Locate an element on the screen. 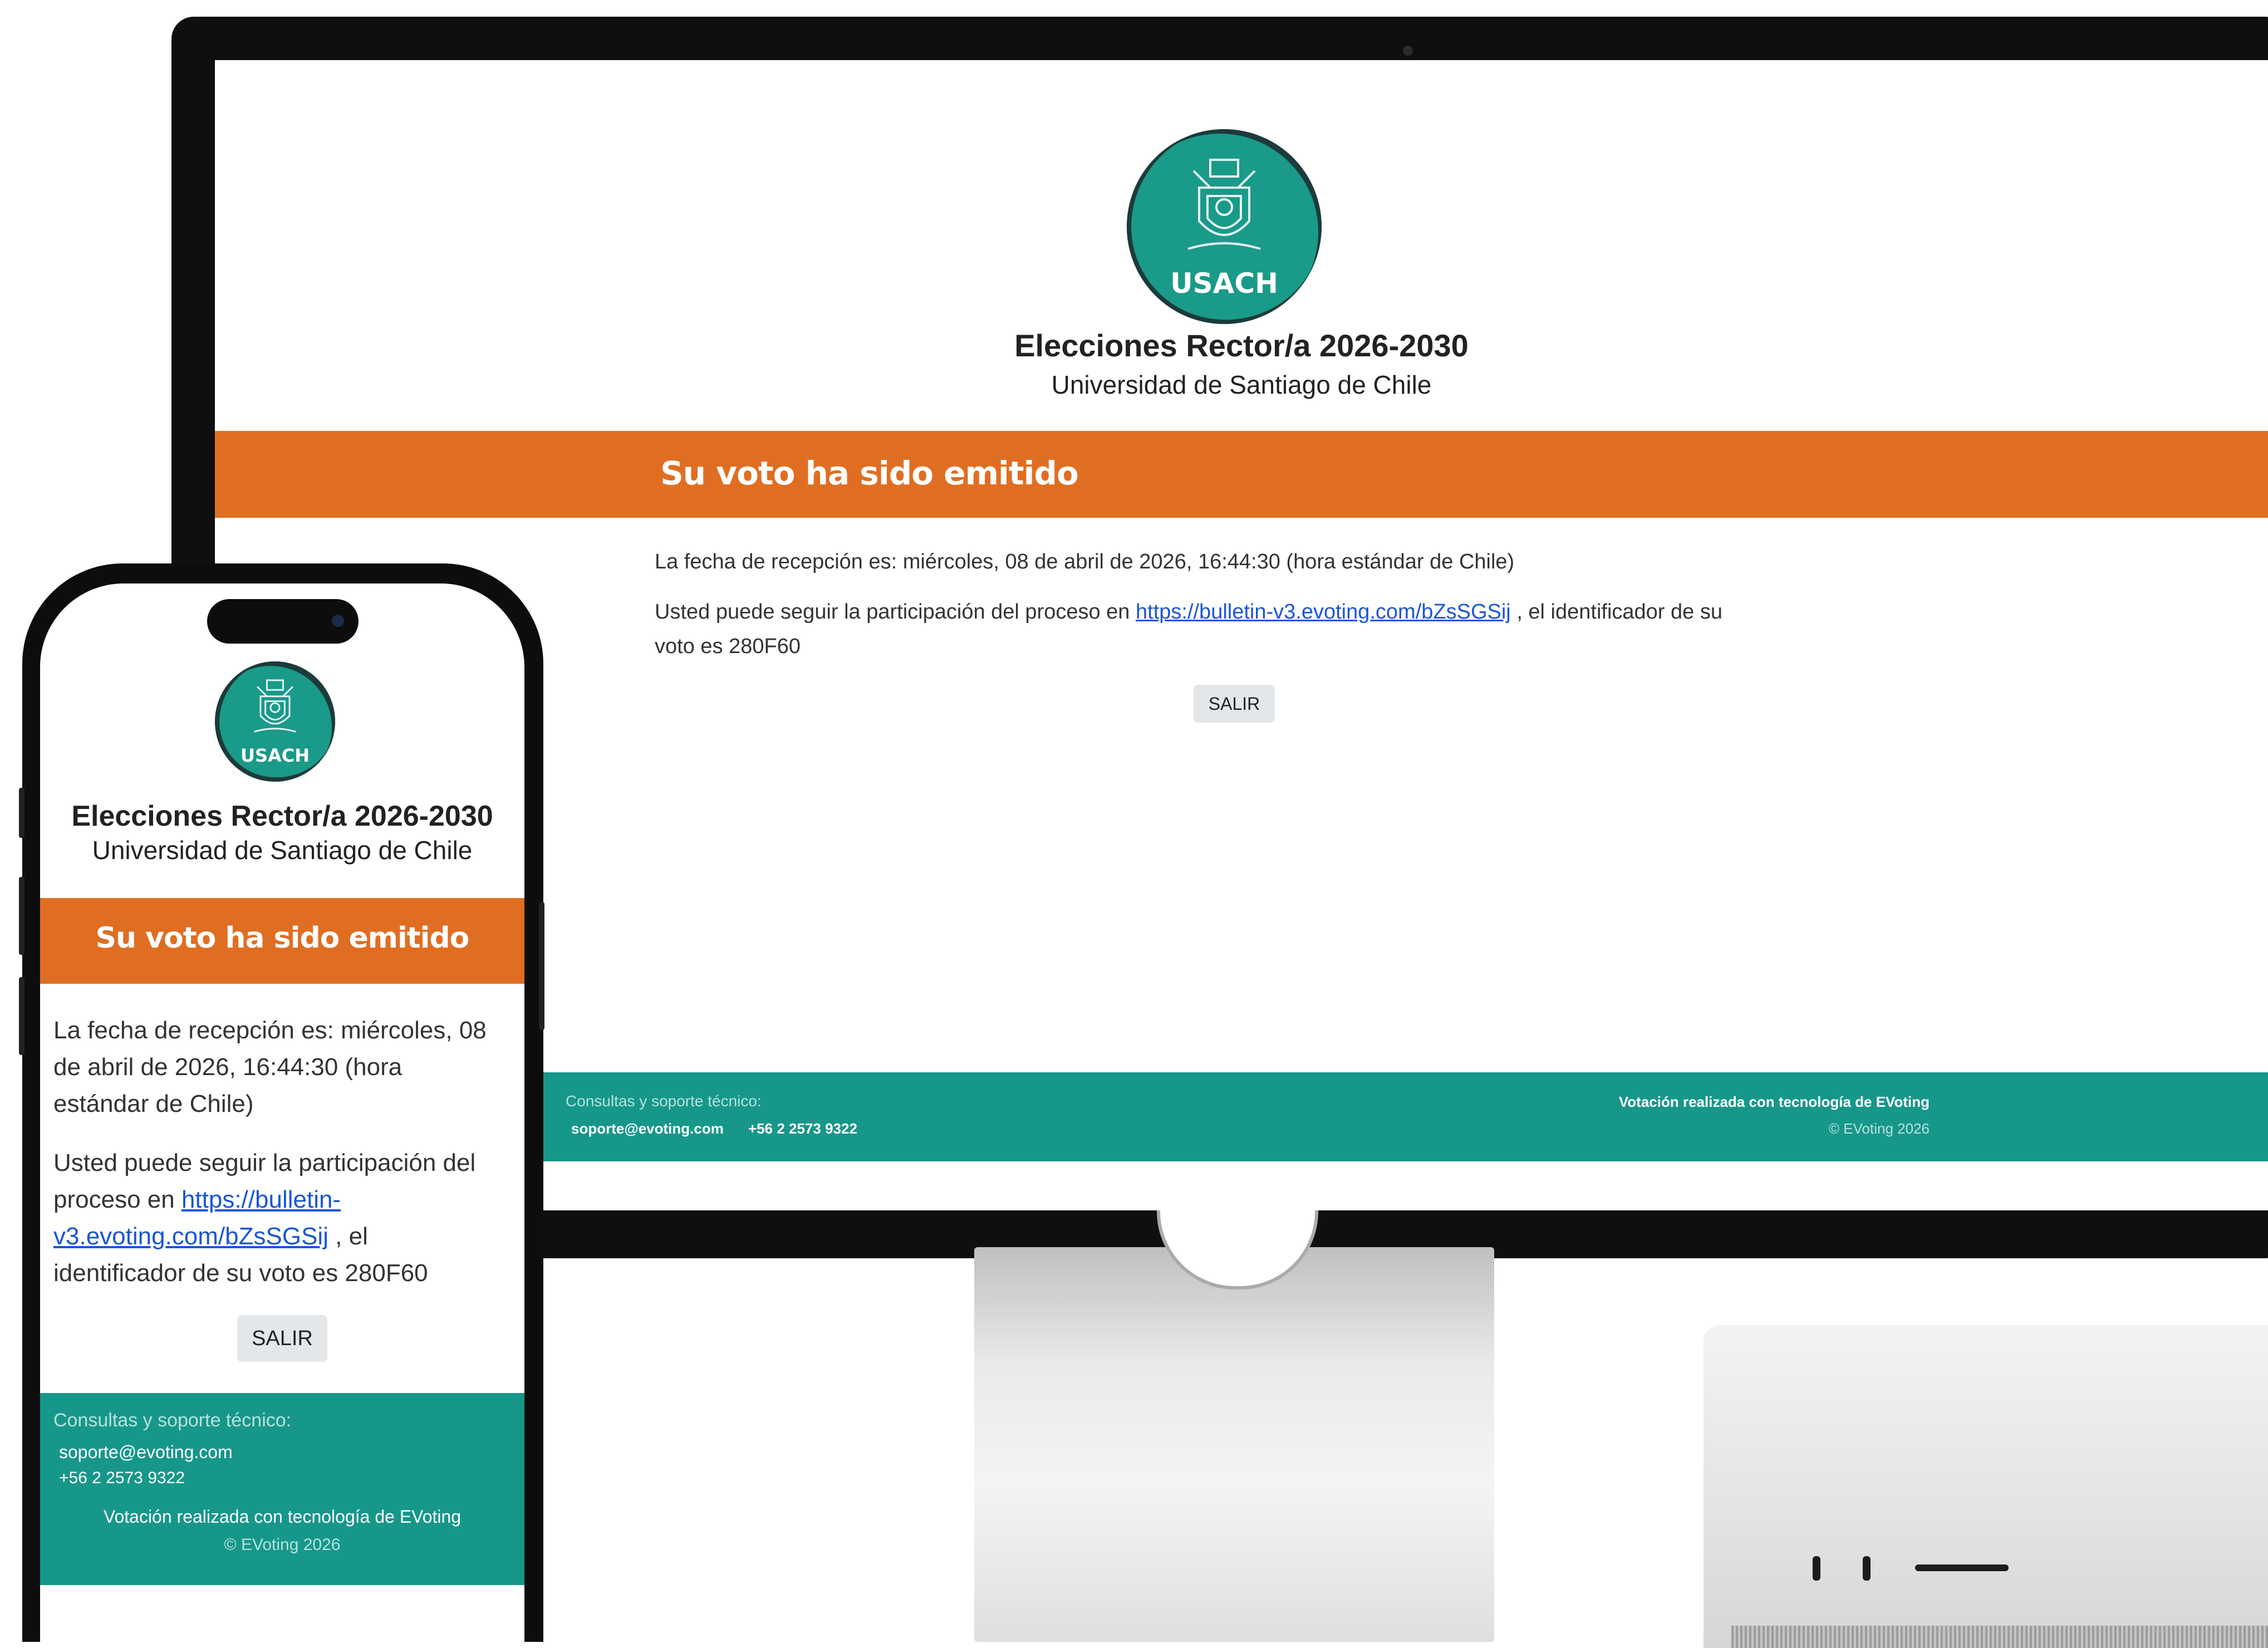 This screenshot has width=2268, height=1648. monitor-stand is located at coordinates (1234, 1444).